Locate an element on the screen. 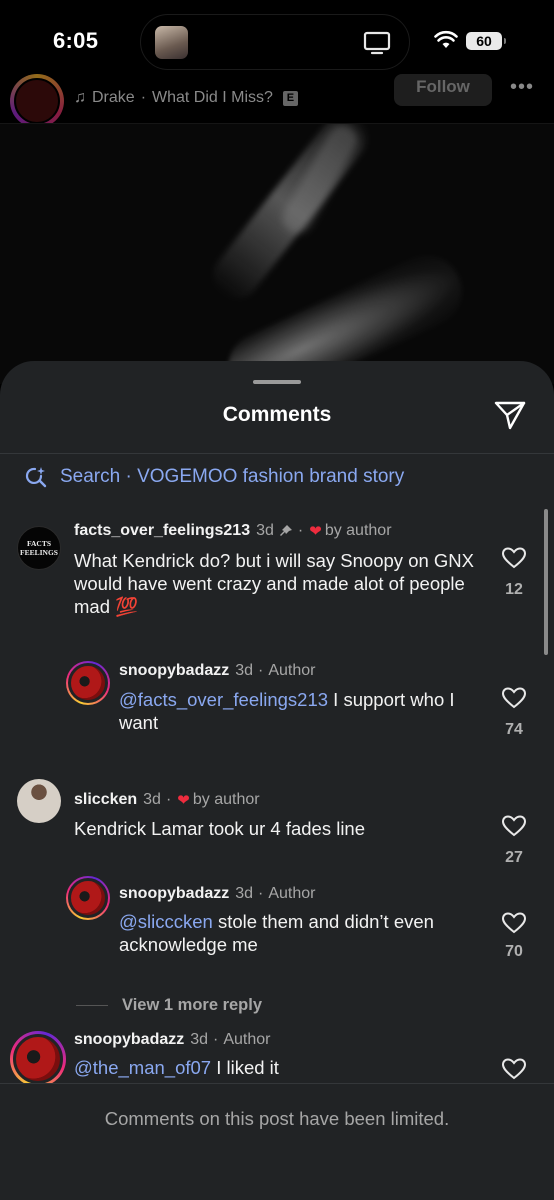 This screenshot has width=554, height=1200. thread-line is located at coordinates (92, 1005).